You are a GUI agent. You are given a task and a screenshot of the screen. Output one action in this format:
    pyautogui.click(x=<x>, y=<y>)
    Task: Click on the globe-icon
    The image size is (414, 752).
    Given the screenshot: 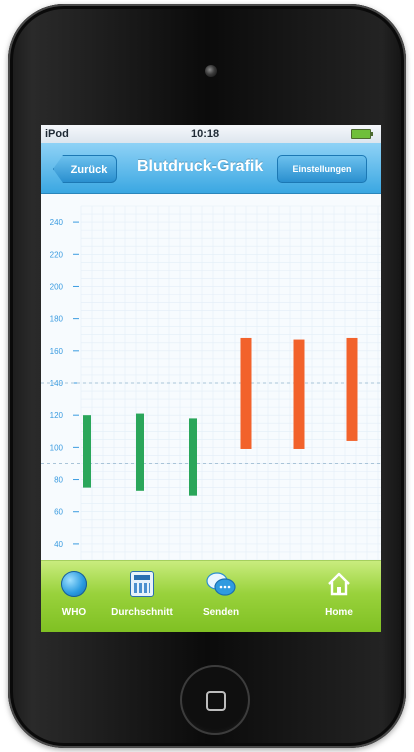 What is the action you would take?
    pyautogui.click(x=74, y=584)
    